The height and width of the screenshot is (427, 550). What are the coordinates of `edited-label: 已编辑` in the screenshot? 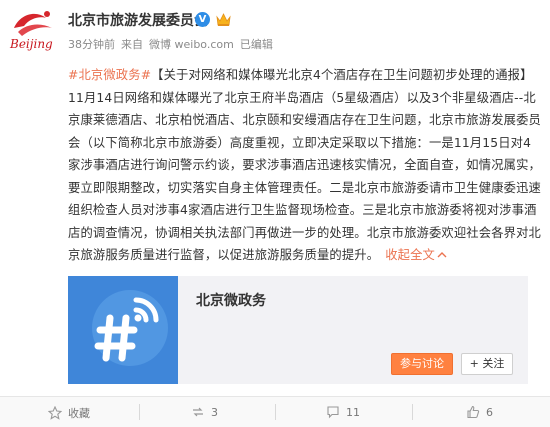 It's located at (256, 44).